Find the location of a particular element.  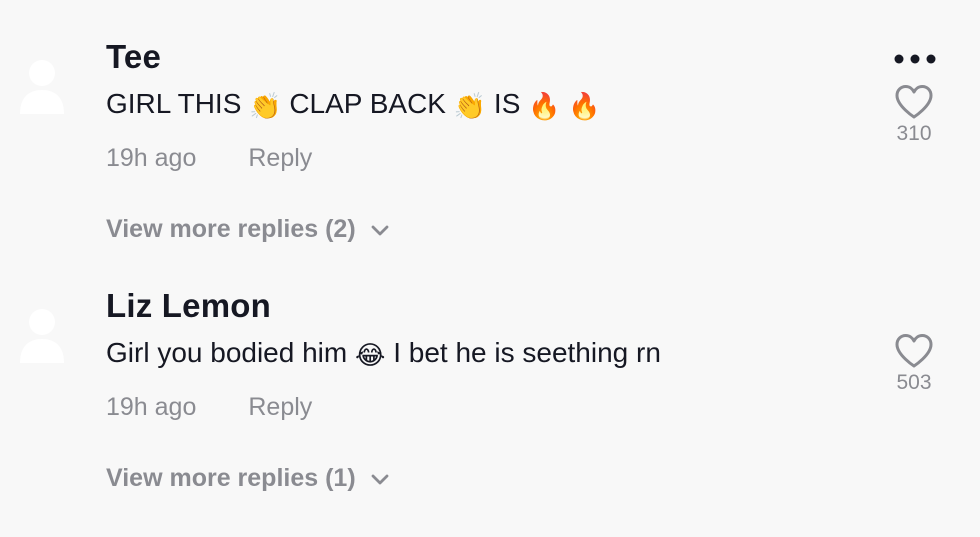

like-button: 503 is located at coordinates (914, 364).